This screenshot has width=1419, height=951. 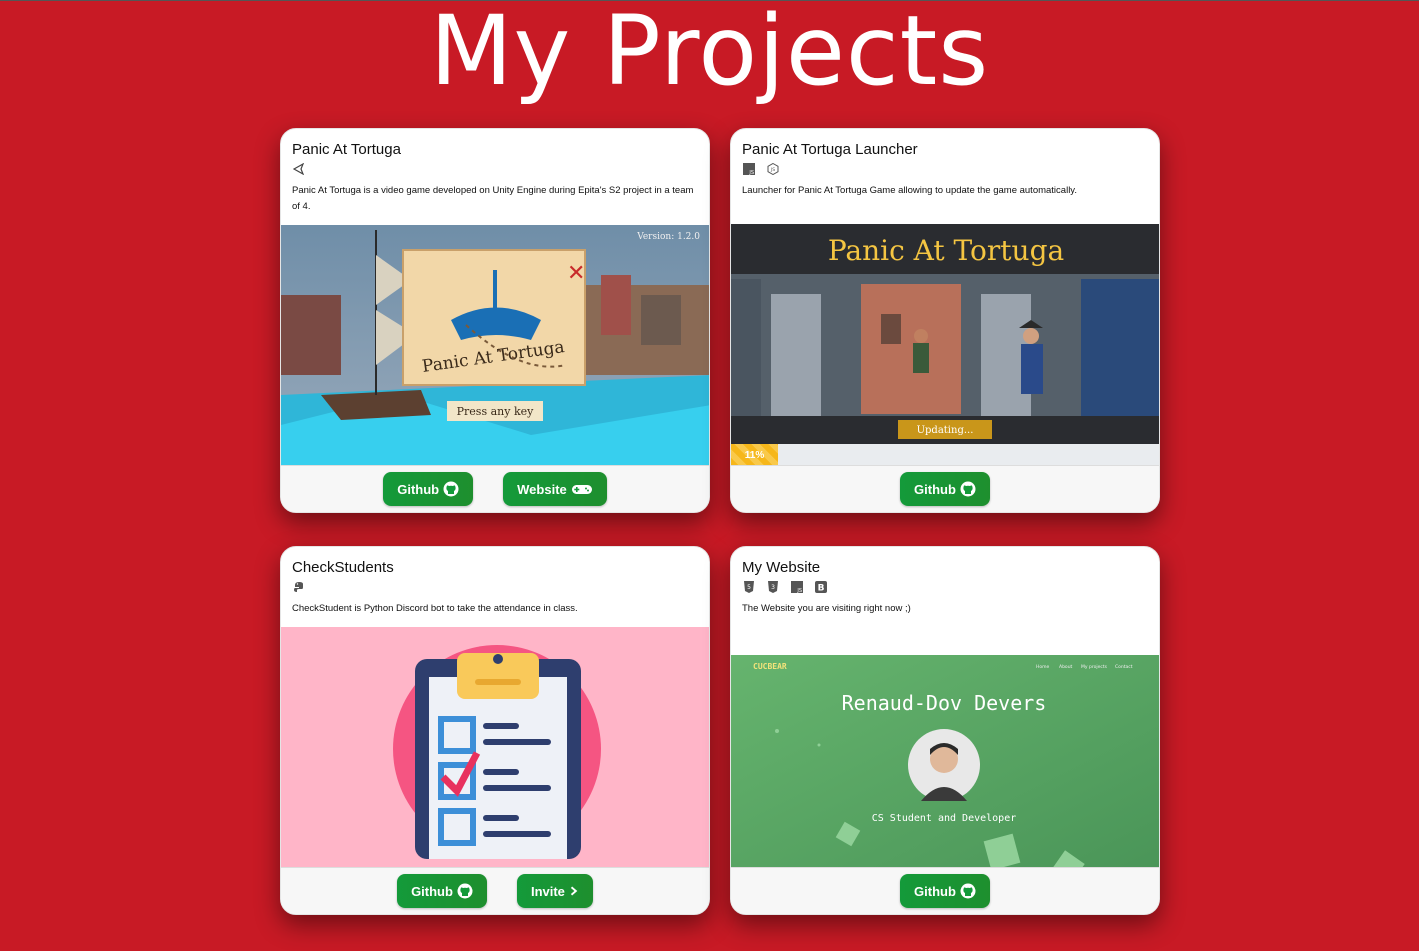 What do you see at coordinates (770, 666) in the screenshot?
I see `site-brand: CUCBEAR` at bounding box center [770, 666].